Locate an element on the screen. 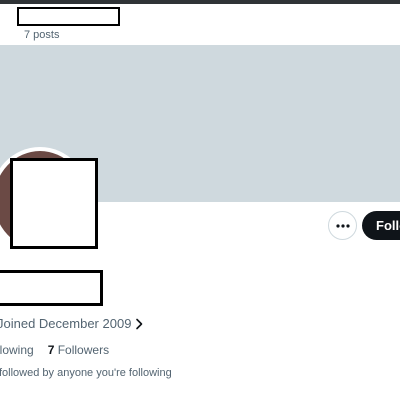 Image resolution: width=400 pixels, height=400 pixels. follow-button: Follow is located at coordinates (381, 225).